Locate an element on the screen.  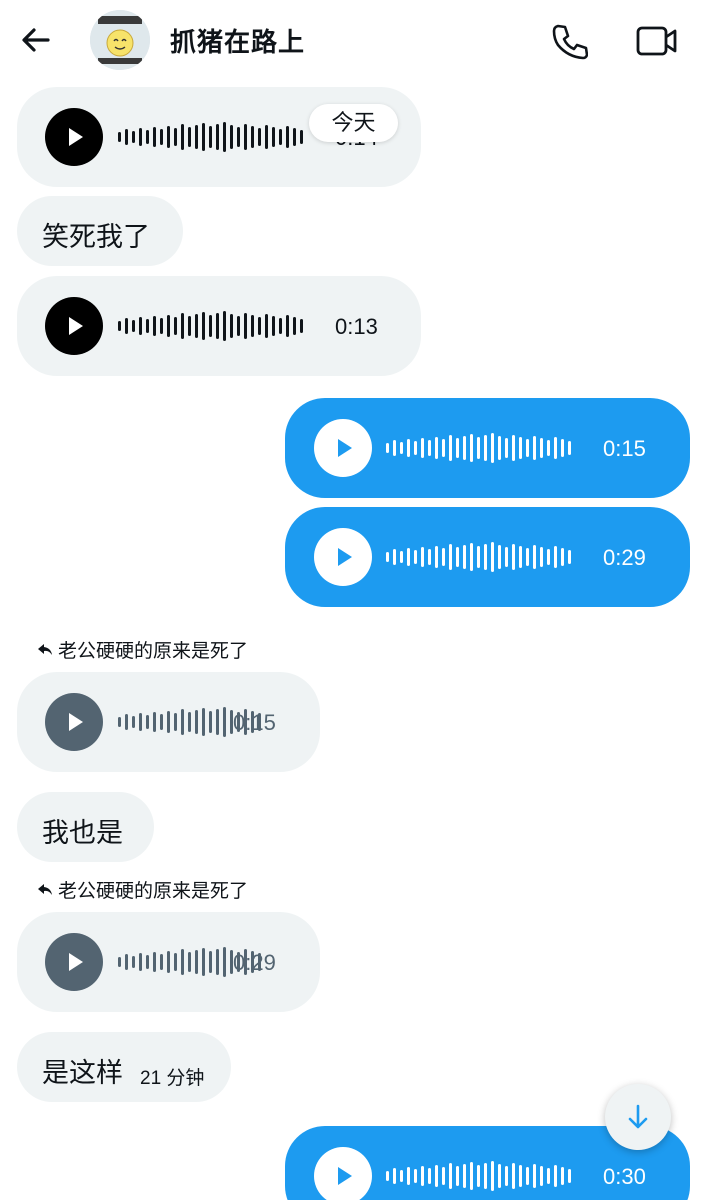
arrow-left-icon is located at coordinates (36, 40).